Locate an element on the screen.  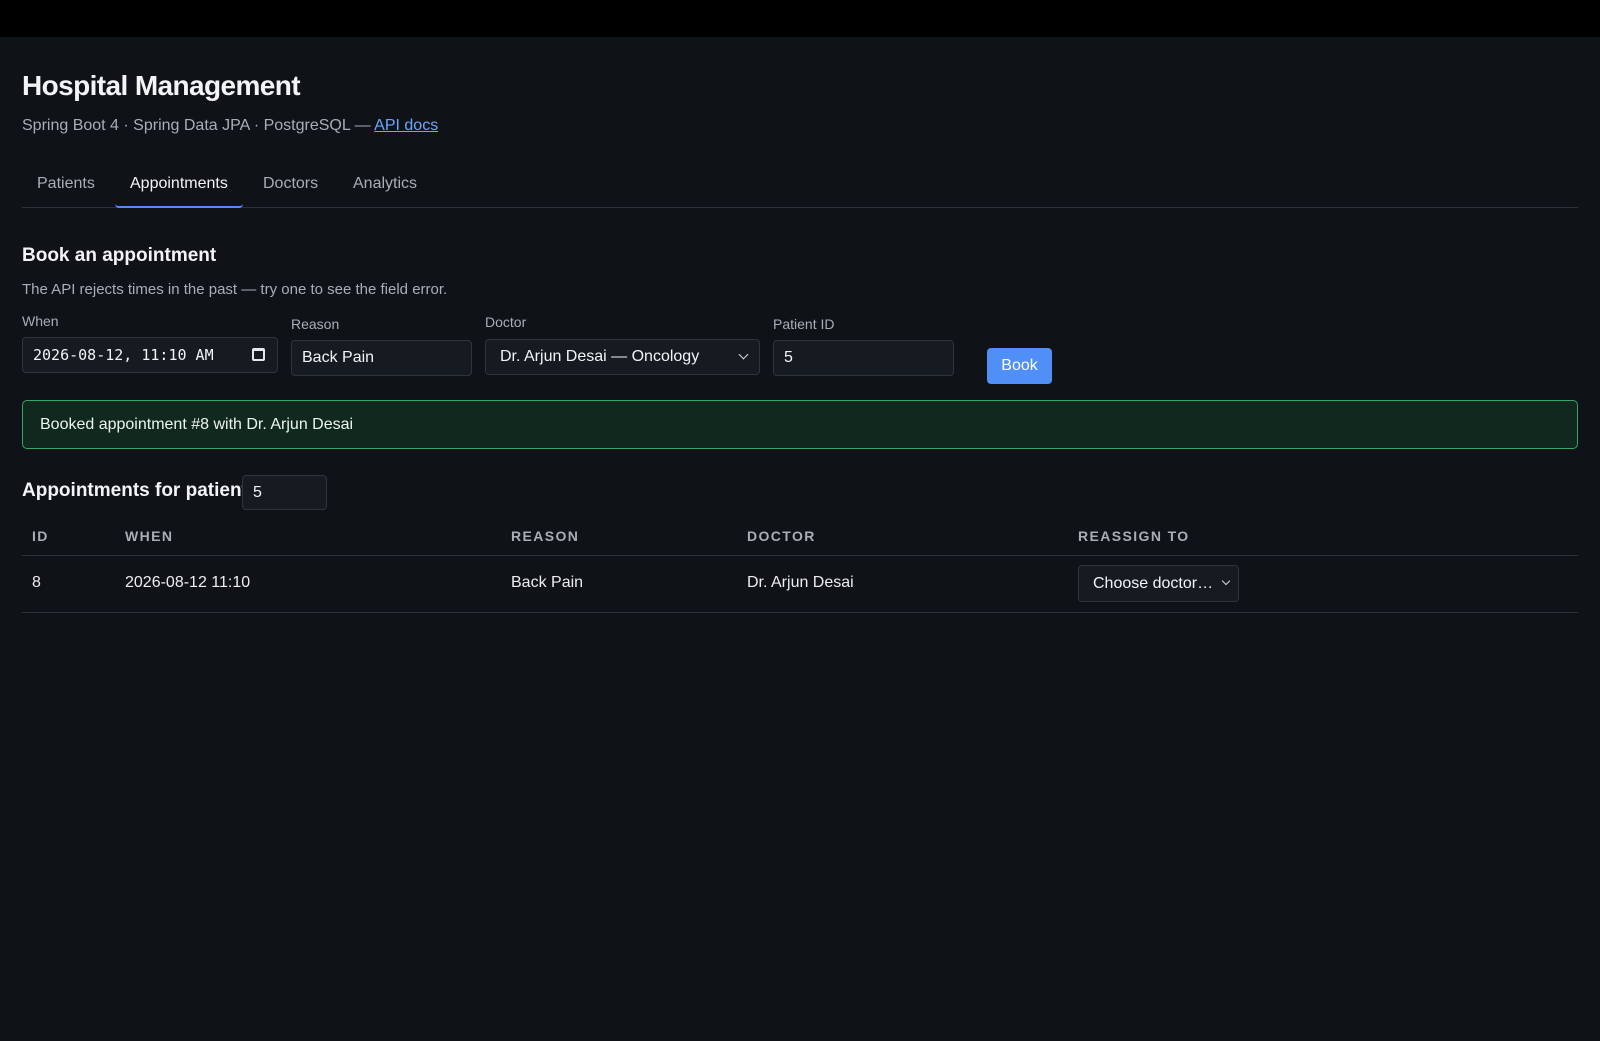
book-button: Book is located at coordinates (1019, 366).